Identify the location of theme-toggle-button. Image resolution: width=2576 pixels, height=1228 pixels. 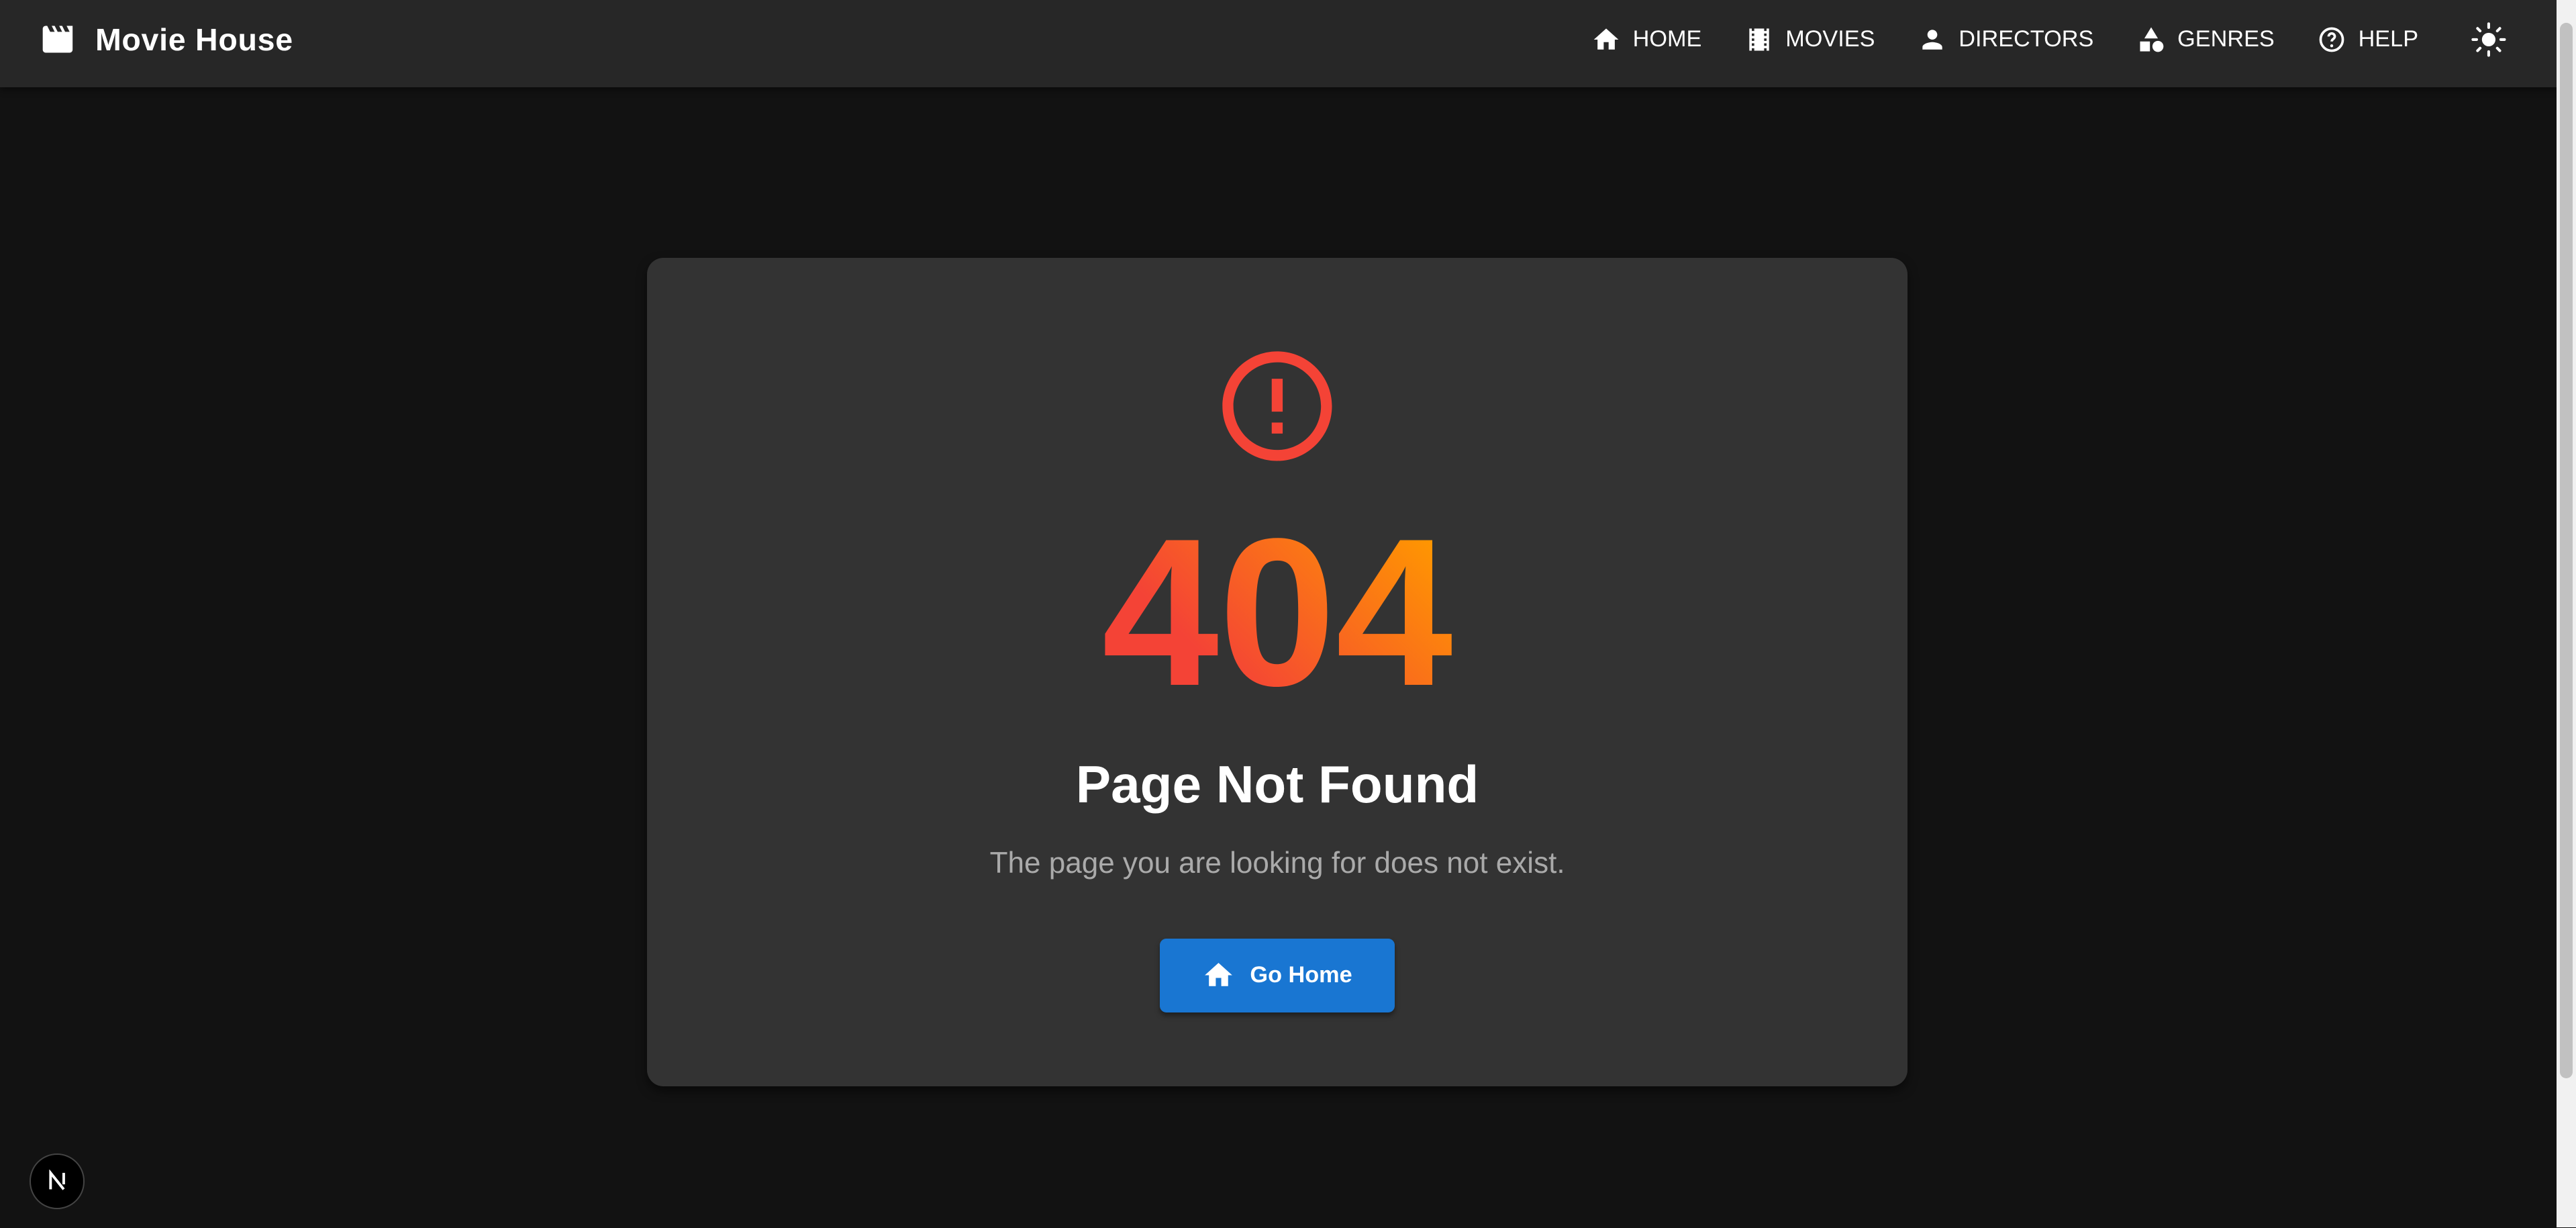
(2489, 40).